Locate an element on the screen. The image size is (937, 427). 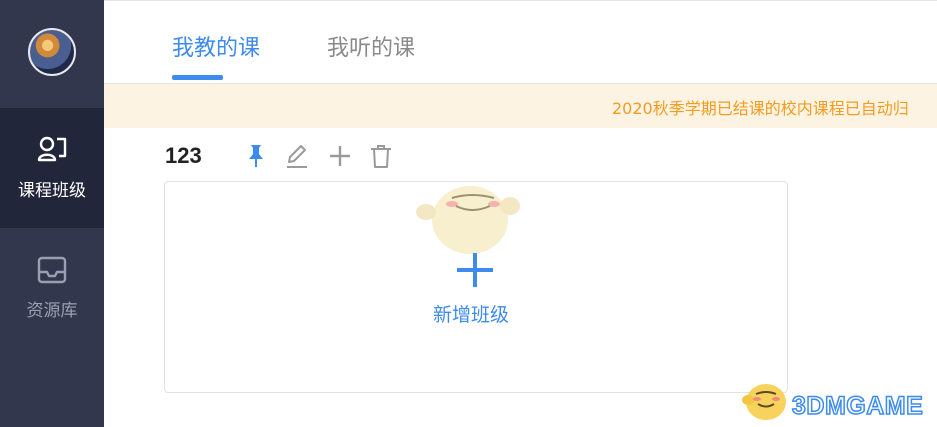
watermark-bird-logo is located at coordinates (764, 402).